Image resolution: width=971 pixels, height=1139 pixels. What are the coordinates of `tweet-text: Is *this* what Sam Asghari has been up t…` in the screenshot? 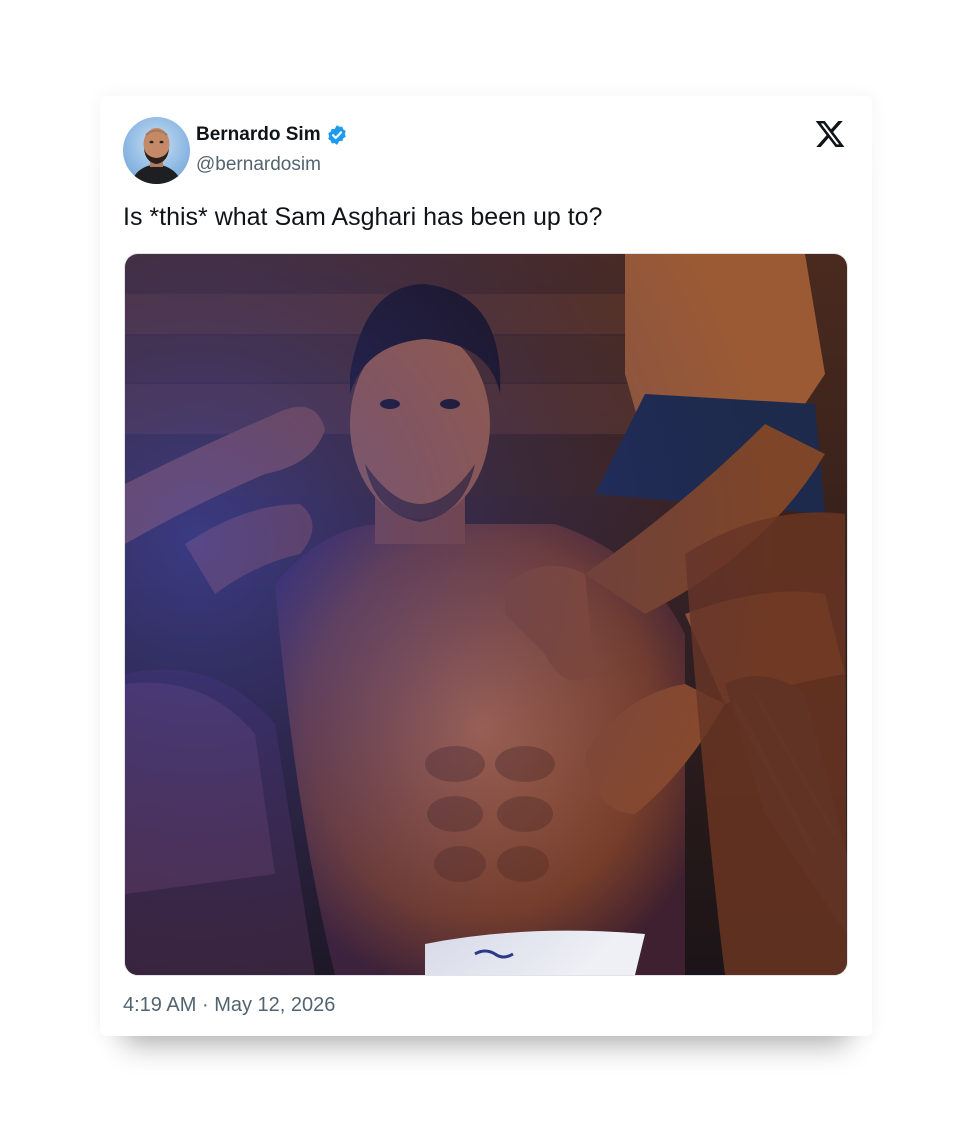 It's located at (363, 217).